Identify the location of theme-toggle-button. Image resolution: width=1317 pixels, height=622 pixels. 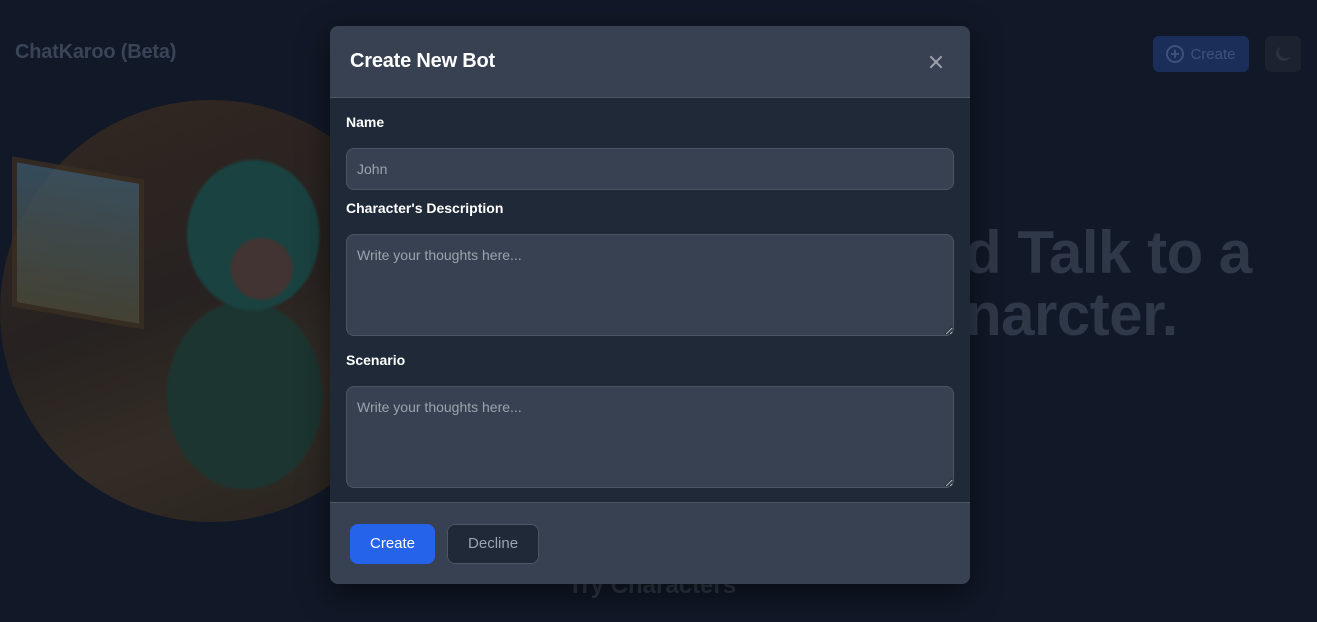
(1283, 54).